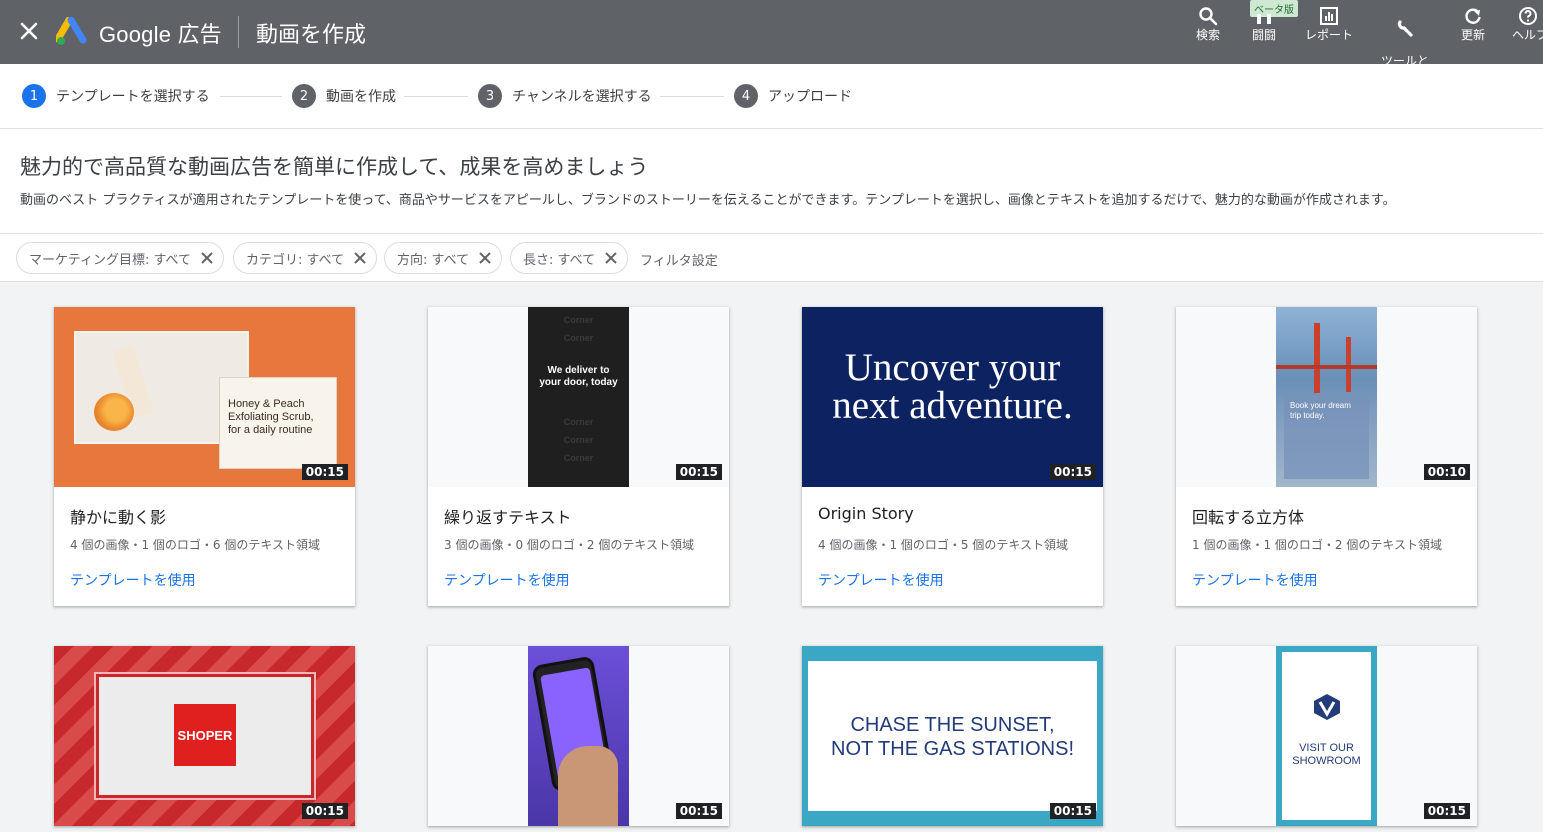 This screenshot has height=832, width=1543. I want to click on thumbnail-caption: CHASE THE SUNSET, NOT THE GAS STATIONS!, so click(952, 737).